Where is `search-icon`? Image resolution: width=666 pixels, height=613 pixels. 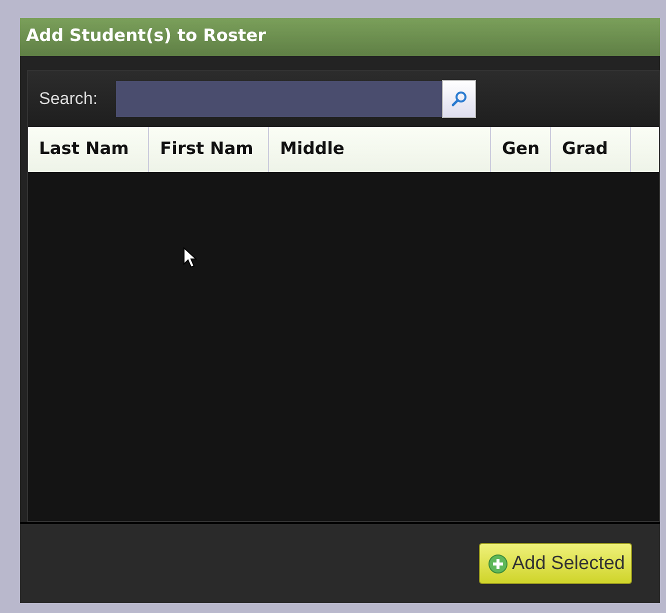
search-icon is located at coordinates (459, 99).